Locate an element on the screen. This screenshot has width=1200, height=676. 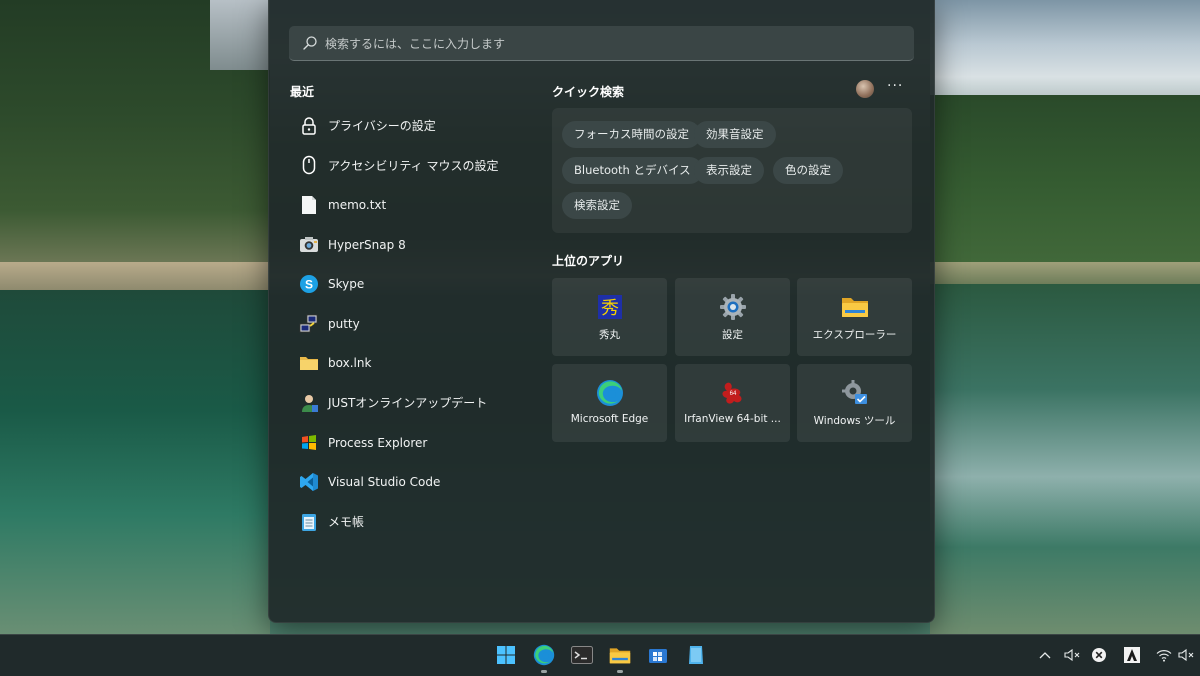
putty-icon is located at coordinates (309, 324).